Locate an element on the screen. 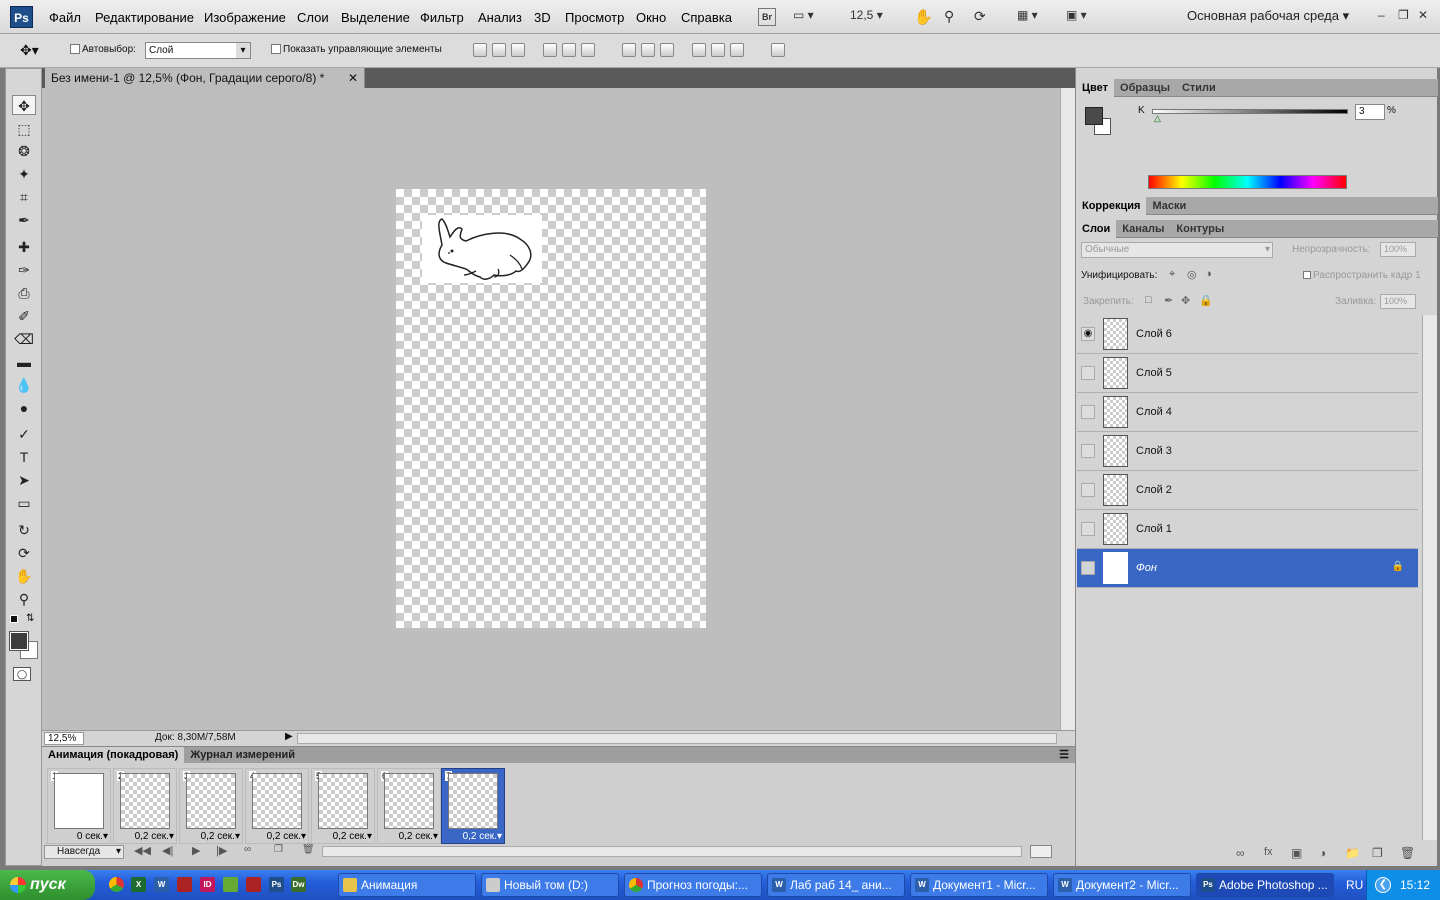  menu-window: Окно is located at coordinates (651, 17).